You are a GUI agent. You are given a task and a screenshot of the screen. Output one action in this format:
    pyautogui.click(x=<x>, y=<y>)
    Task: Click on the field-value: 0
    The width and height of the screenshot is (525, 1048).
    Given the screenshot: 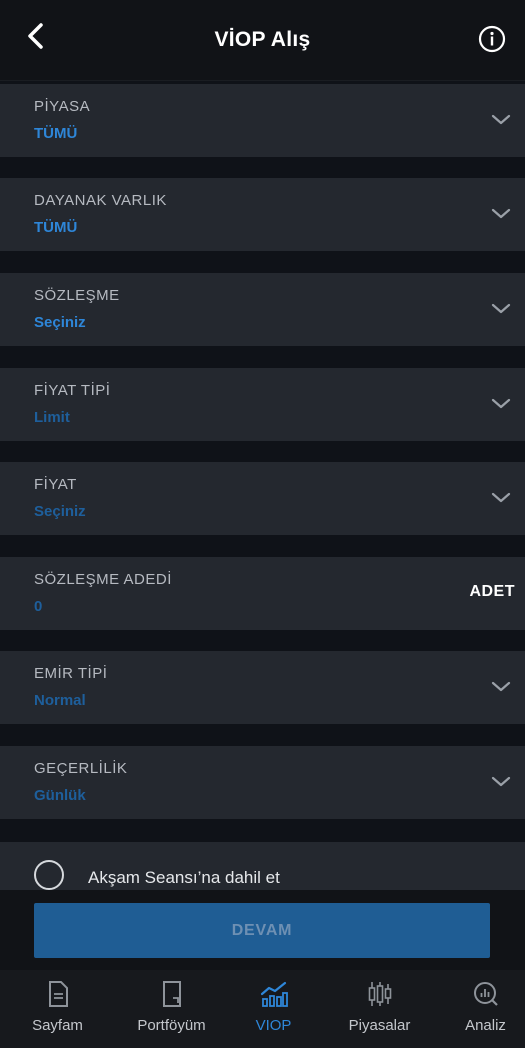 What is the action you would take?
    pyautogui.click(x=38, y=606)
    